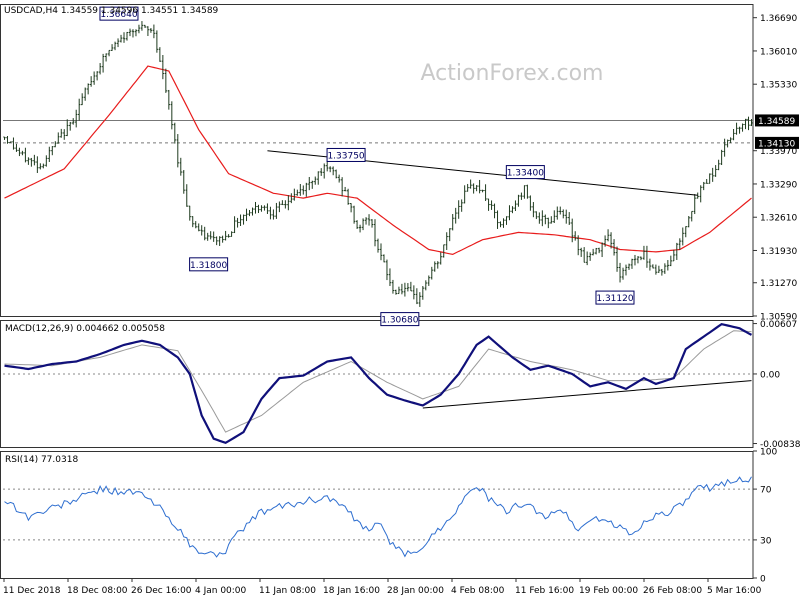 The image size is (800, 604). What do you see at coordinates (97, 591) in the screenshot?
I see `x-tick-label: 18 Dec 08:00` at bounding box center [97, 591].